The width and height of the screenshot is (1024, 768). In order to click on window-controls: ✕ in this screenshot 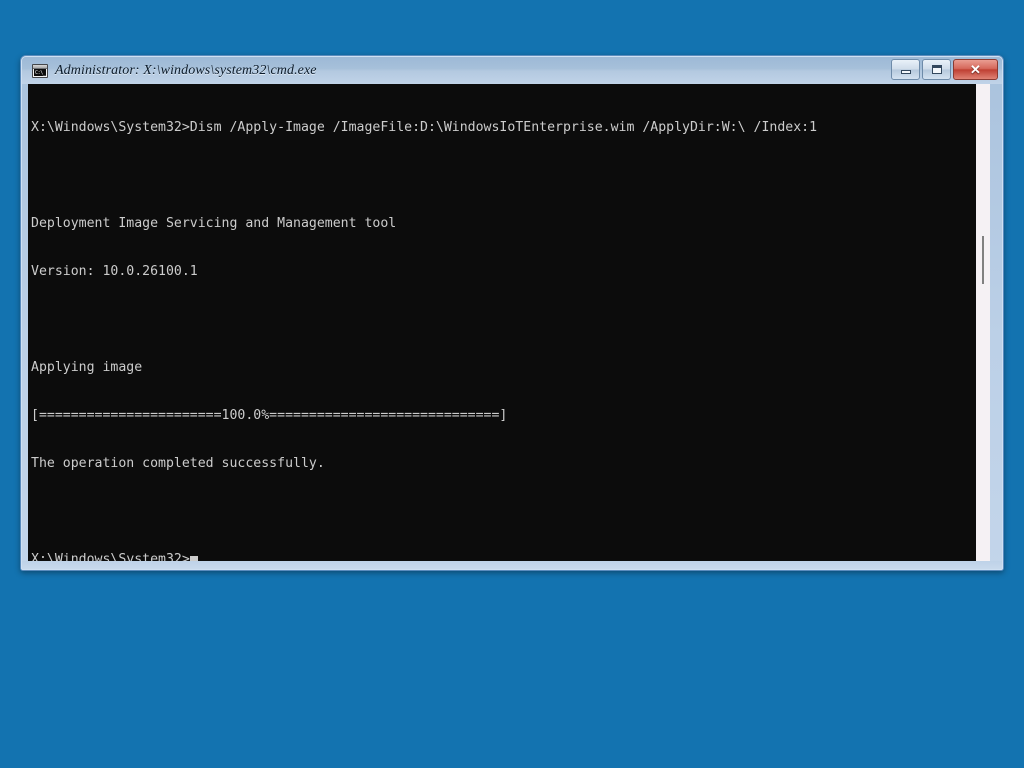, I will do `click(944, 69)`.